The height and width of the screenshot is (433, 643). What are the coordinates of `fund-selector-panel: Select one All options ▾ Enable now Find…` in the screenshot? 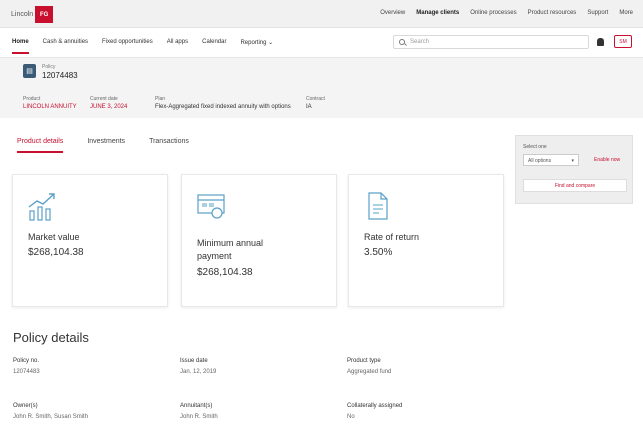 It's located at (574, 169).